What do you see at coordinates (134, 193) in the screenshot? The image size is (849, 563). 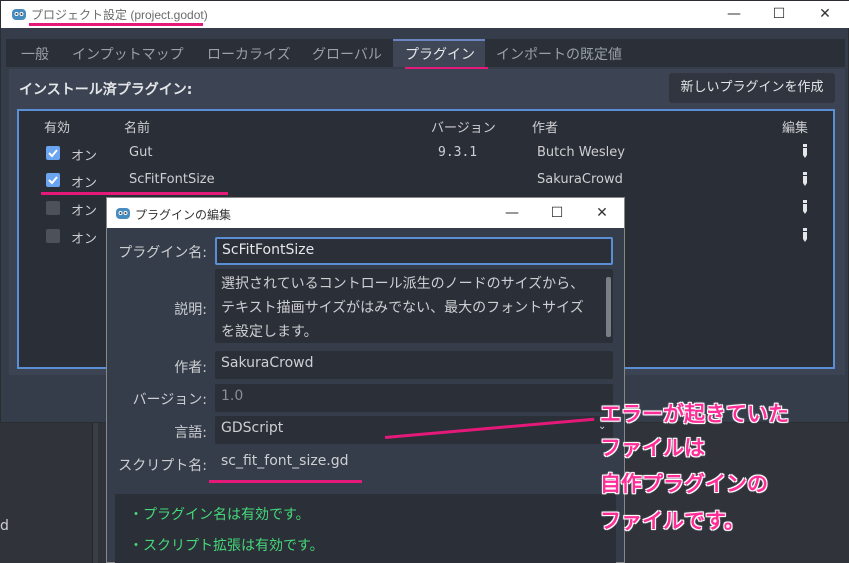 I see `row-highlight-underline` at bounding box center [134, 193].